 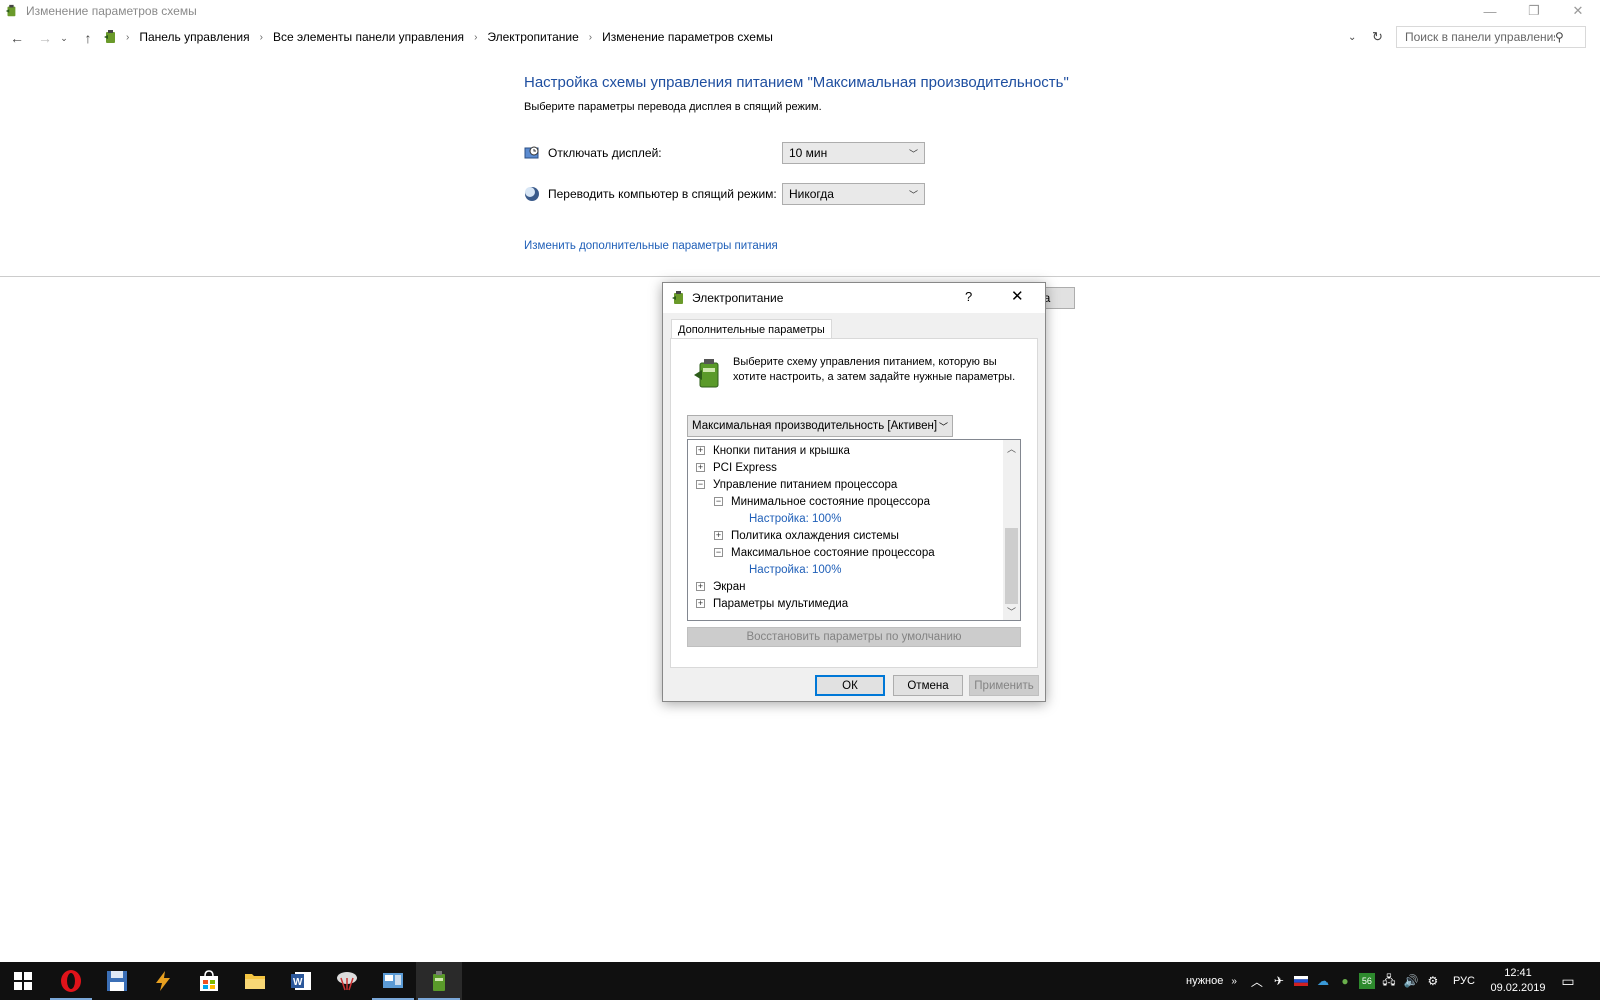 What do you see at coordinates (1017, 296) in the screenshot?
I see `dialog-close-icon: ✕` at bounding box center [1017, 296].